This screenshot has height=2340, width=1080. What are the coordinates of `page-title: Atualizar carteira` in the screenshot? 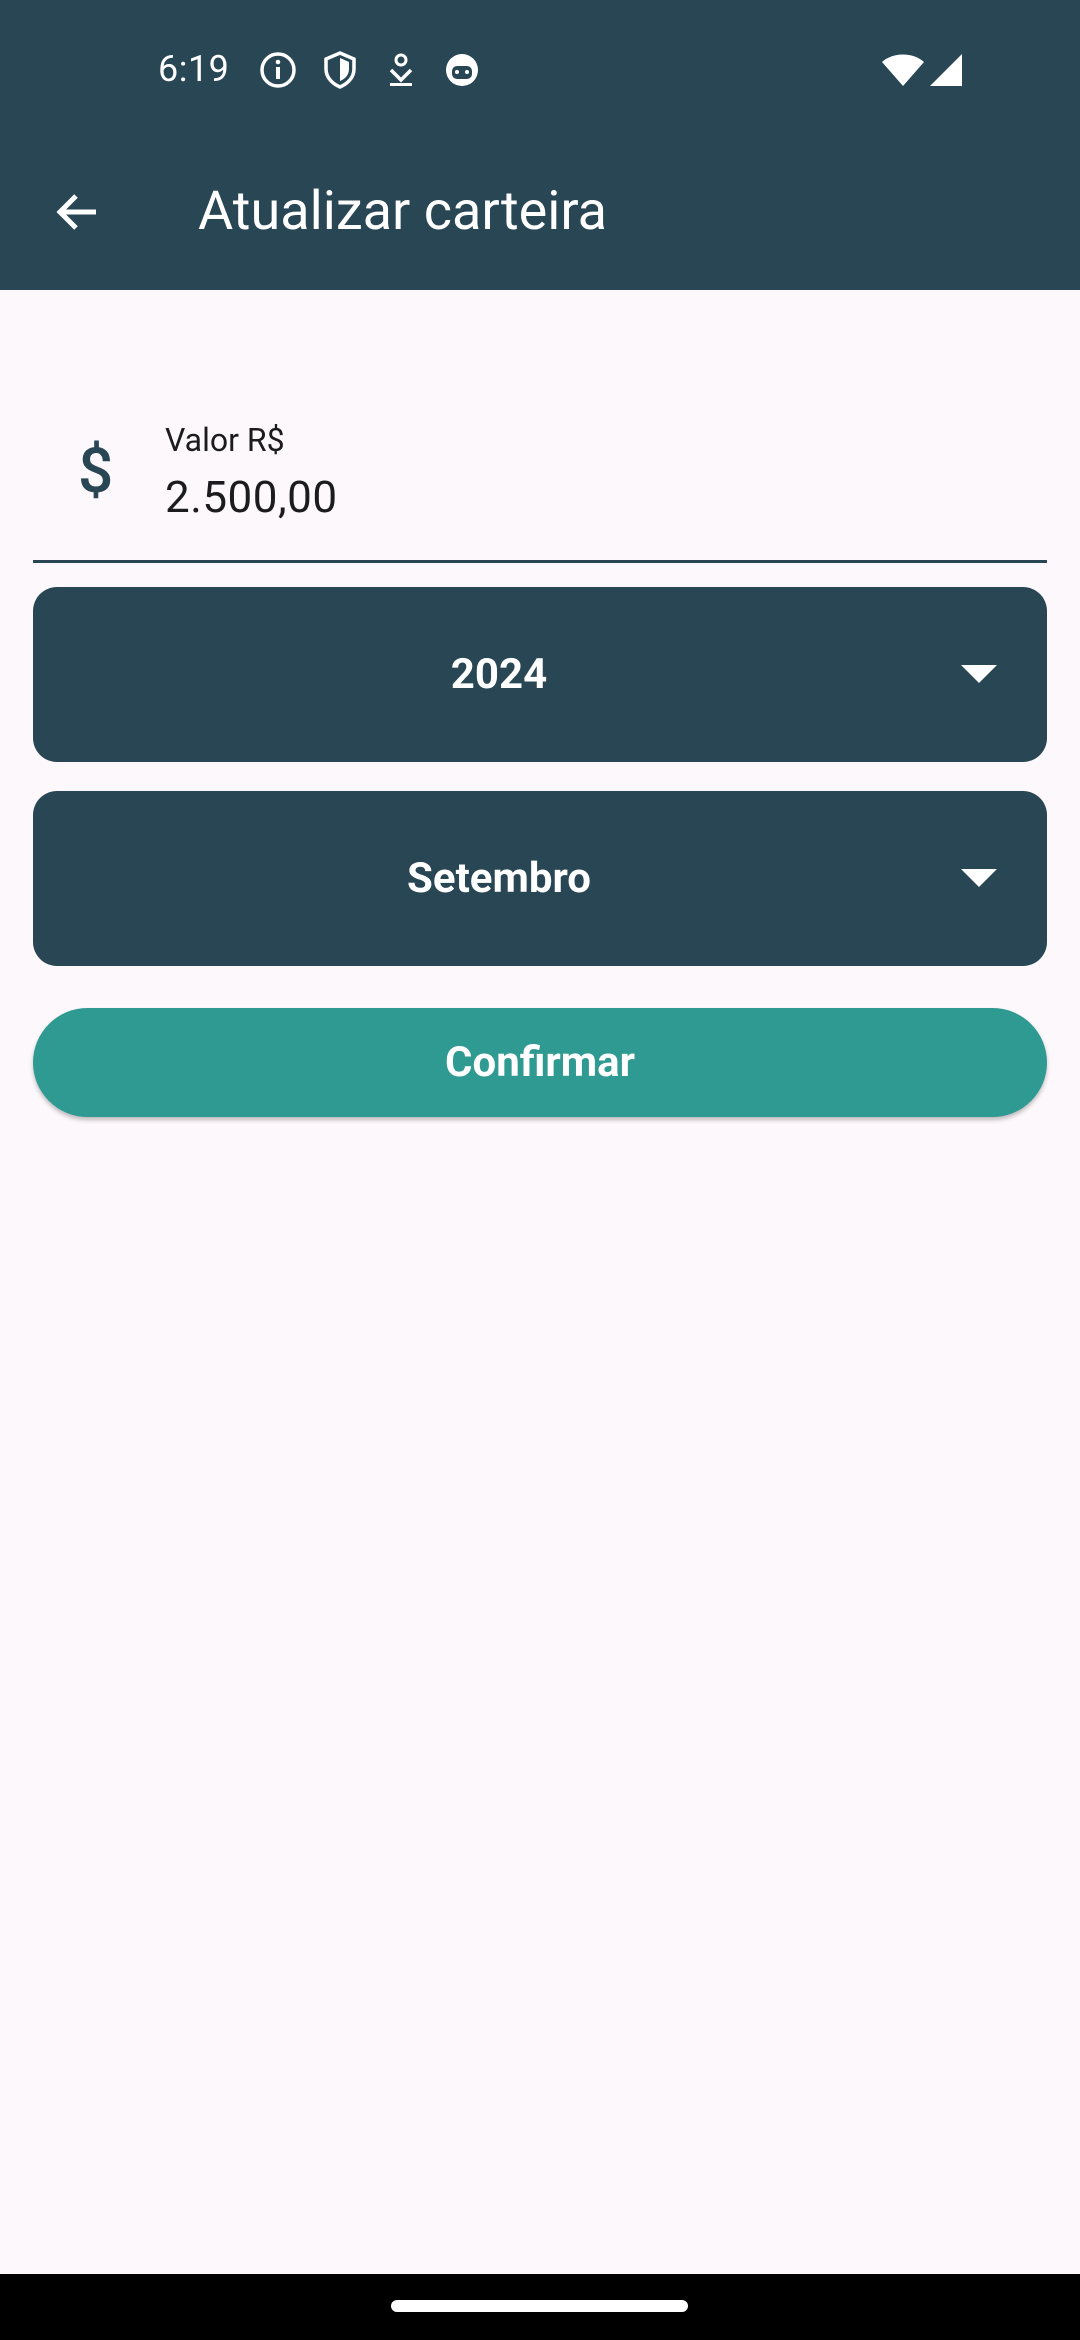 It's located at (403, 211).